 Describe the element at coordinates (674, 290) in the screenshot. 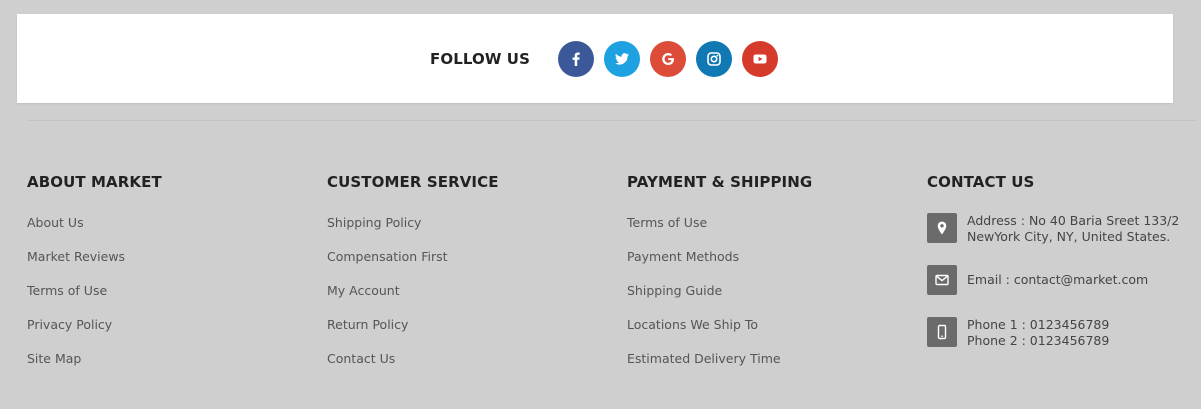

I see `shipping-guide-link: Shipping Guide` at that location.